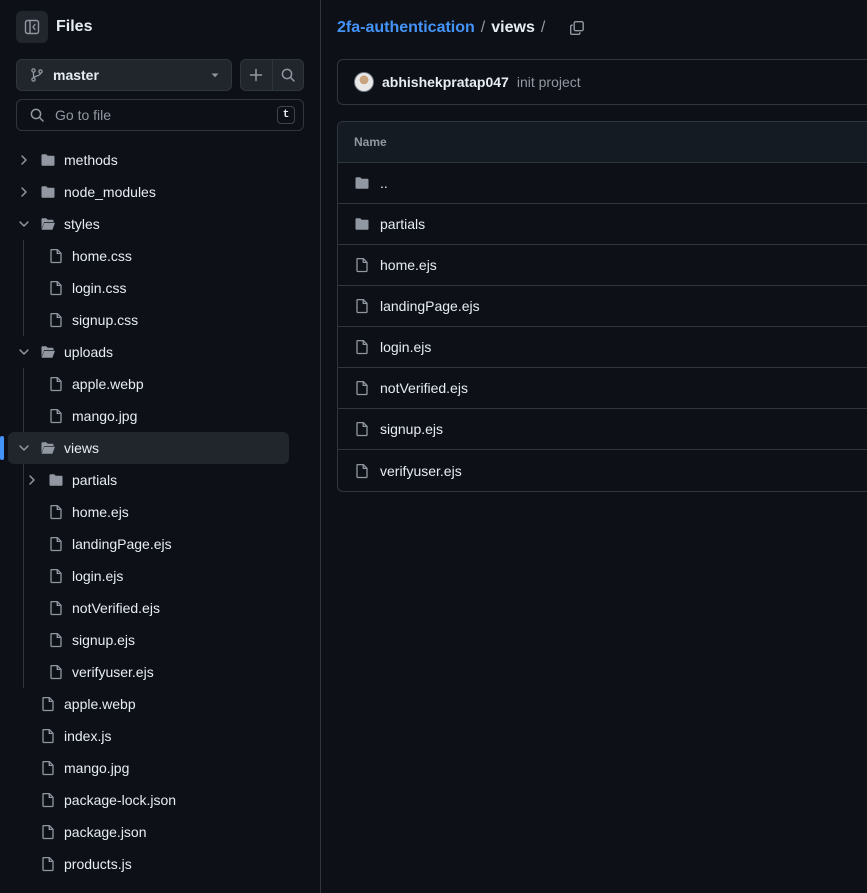  What do you see at coordinates (286, 115) in the screenshot?
I see `keyboard-shortcut-hint: t` at bounding box center [286, 115].